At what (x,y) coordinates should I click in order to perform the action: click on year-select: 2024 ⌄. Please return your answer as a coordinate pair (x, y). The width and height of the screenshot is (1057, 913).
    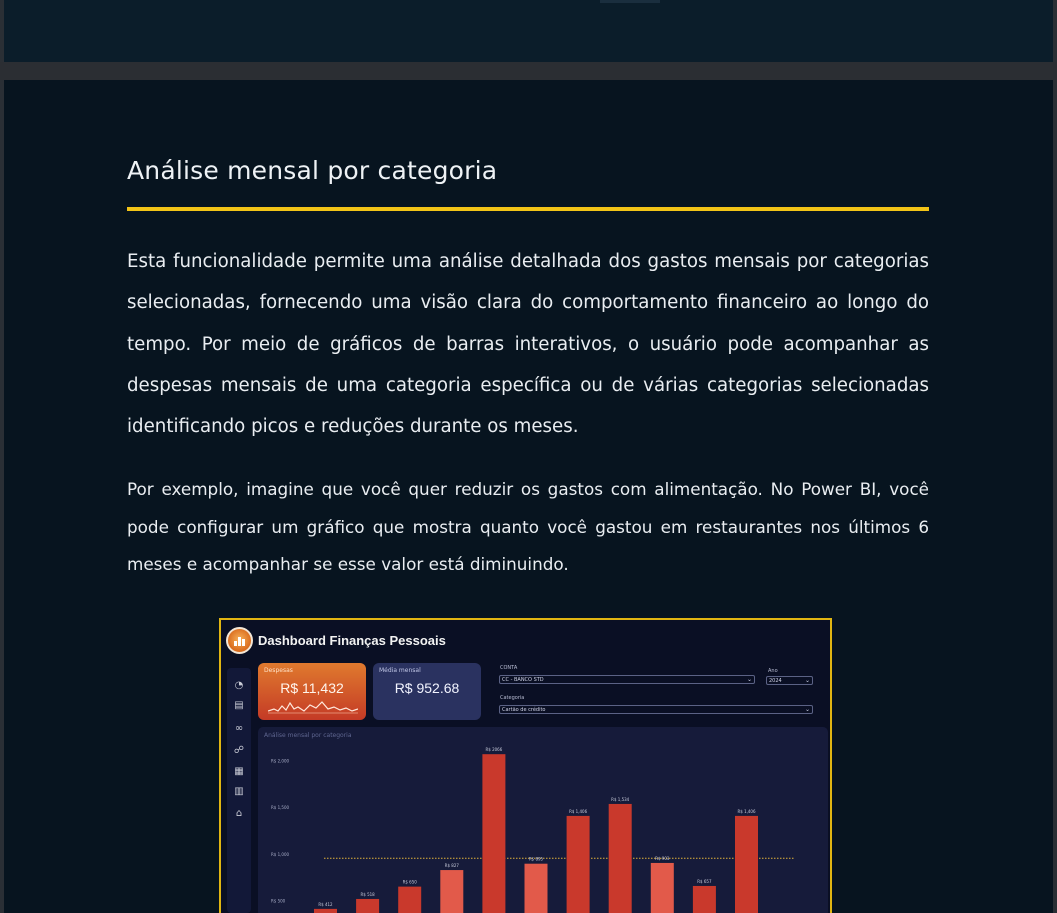
    Looking at the image, I should click on (789, 680).